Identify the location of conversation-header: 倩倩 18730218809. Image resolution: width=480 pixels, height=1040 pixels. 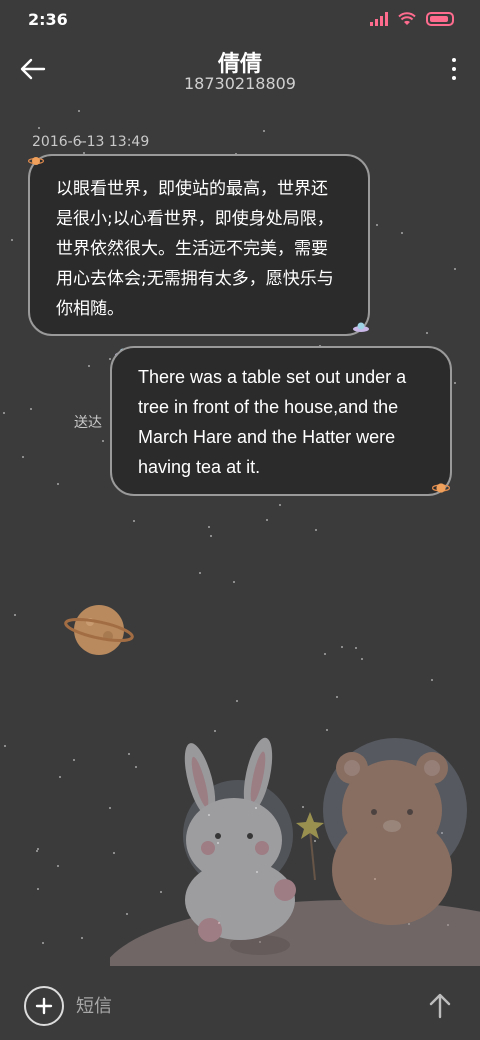
(240, 70).